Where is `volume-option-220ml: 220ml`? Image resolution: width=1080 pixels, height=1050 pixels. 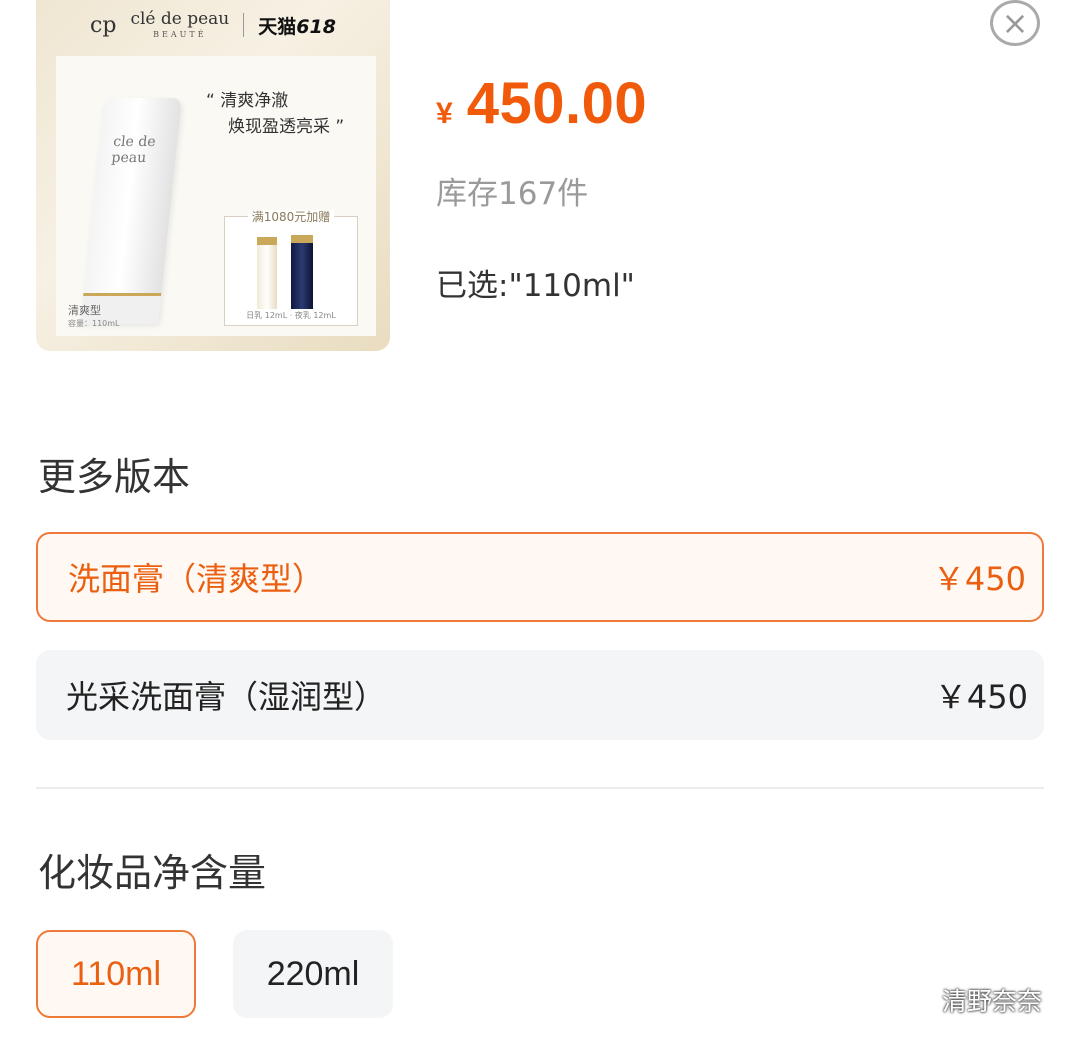 volume-option-220ml: 220ml is located at coordinates (313, 974).